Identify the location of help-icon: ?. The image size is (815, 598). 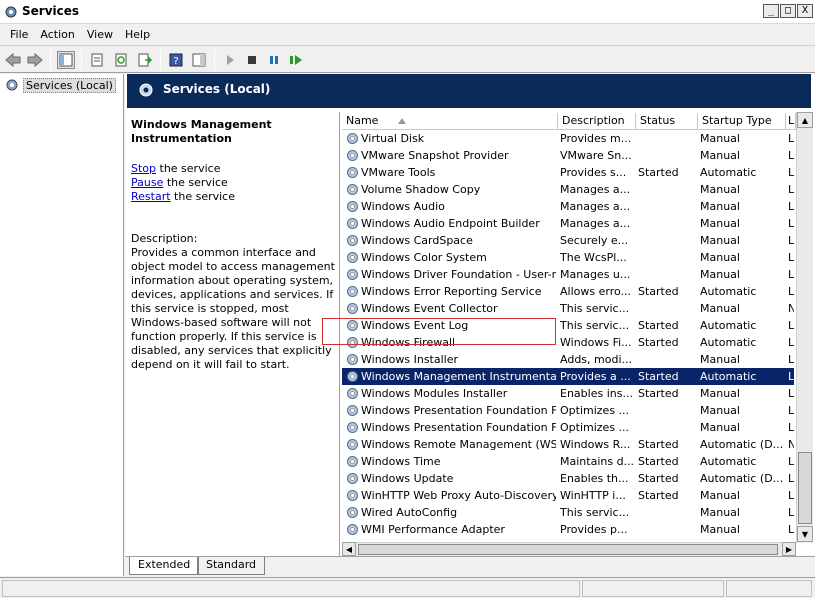
(176, 60).